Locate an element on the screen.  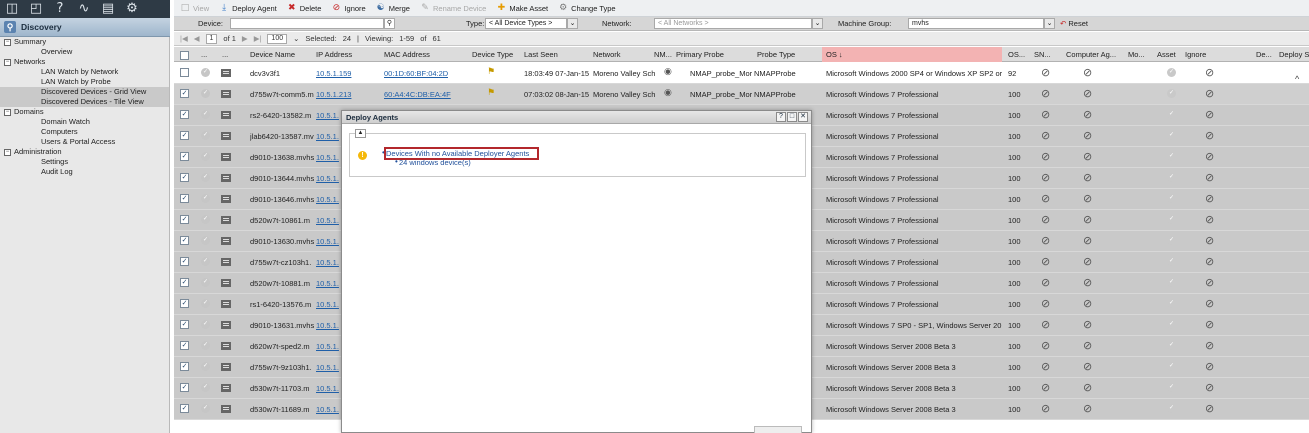
page-input: 1 is located at coordinates (211, 38).